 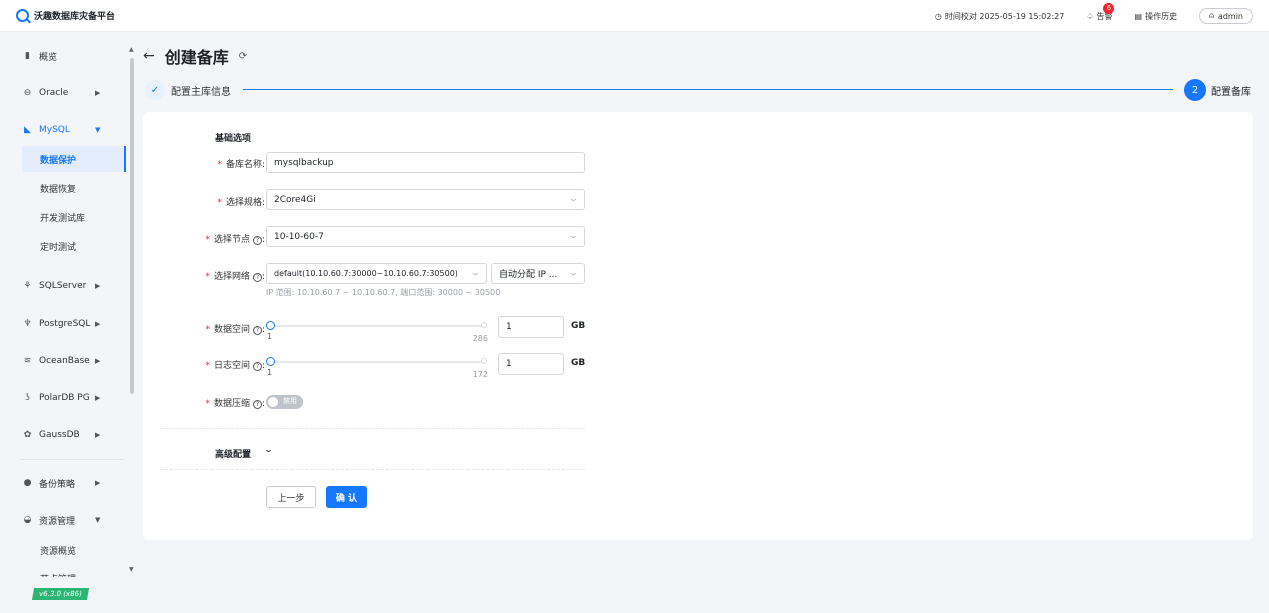 I want to click on brand: 沃趣数据库灾备平台, so click(x=65, y=15).